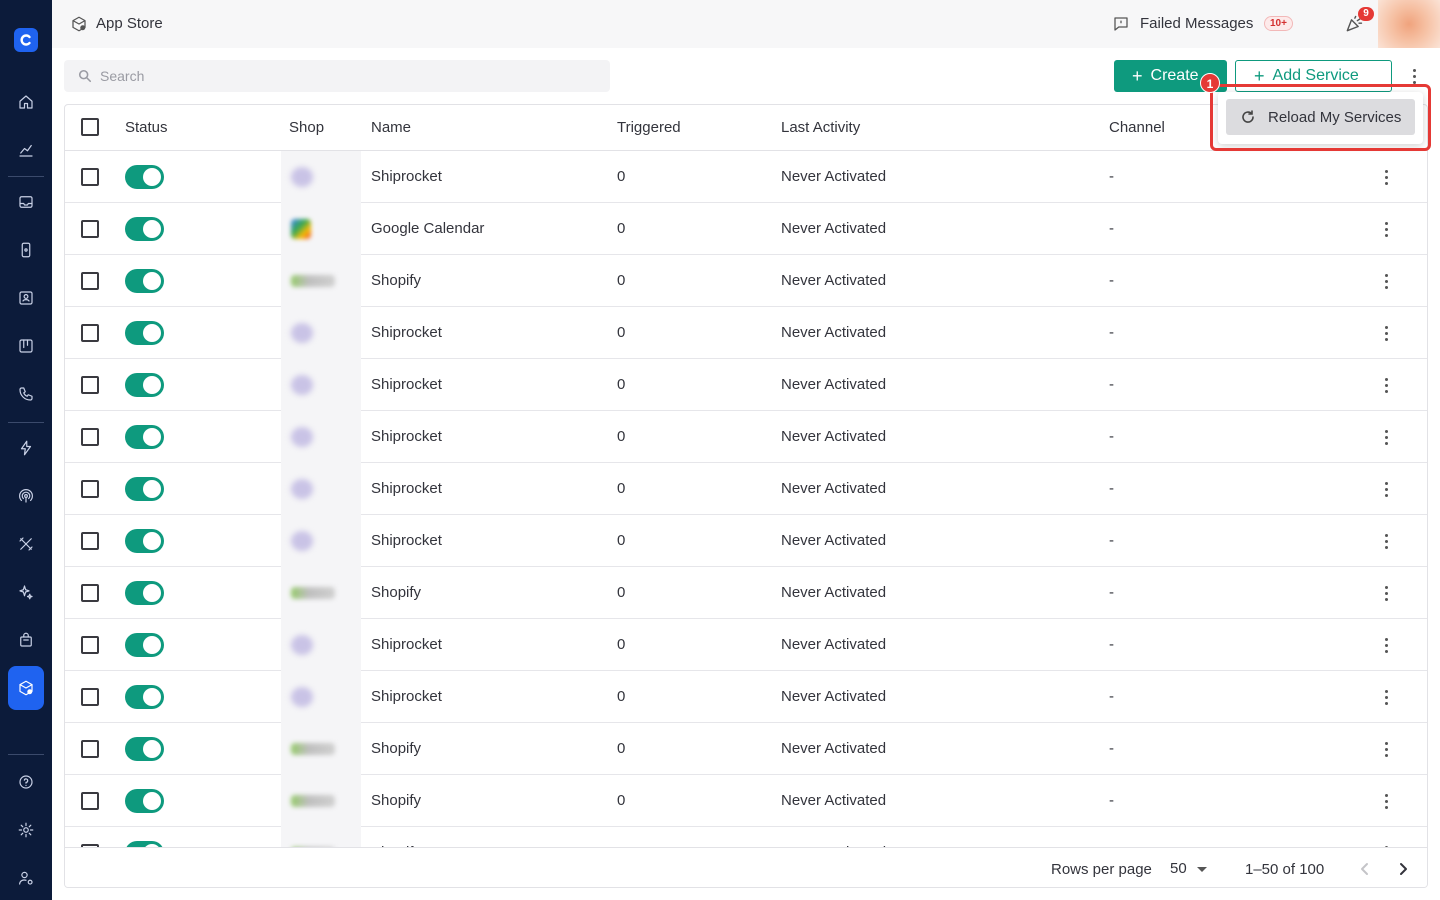 The width and height of the screenshot is (1440, 900). Describe the element at coordinates (26, 250) in the screenshot. I see `mobile-icon` at that location.